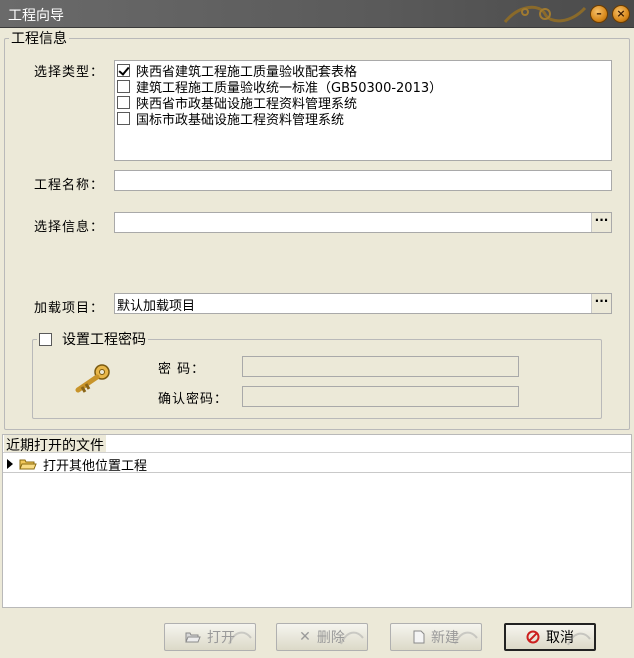 This screenshot has width=634, height=658. Describe the element at coordinates (533, 637) in the screenshot. I see `prohibited-icon` at that location.